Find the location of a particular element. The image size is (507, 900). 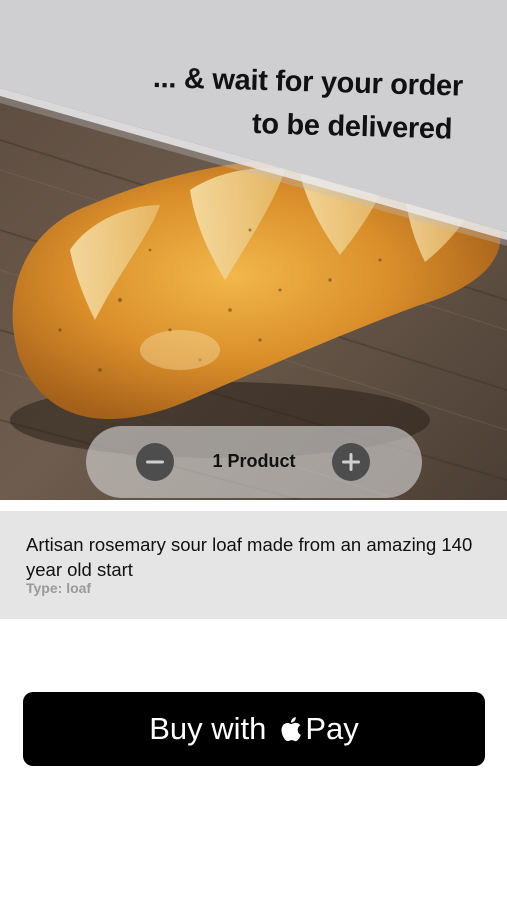

quantity-label: 1 Product is located at coordinates (254, 461).